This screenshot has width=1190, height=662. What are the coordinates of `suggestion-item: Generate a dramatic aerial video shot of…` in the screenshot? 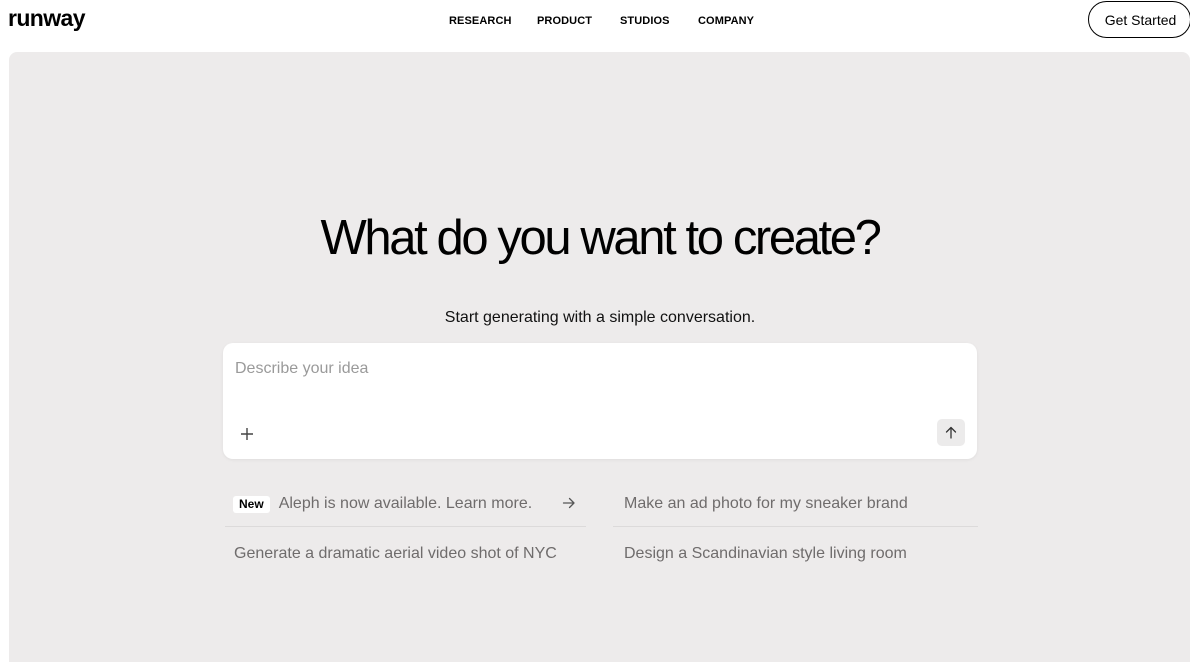 It's located at (405, 553).